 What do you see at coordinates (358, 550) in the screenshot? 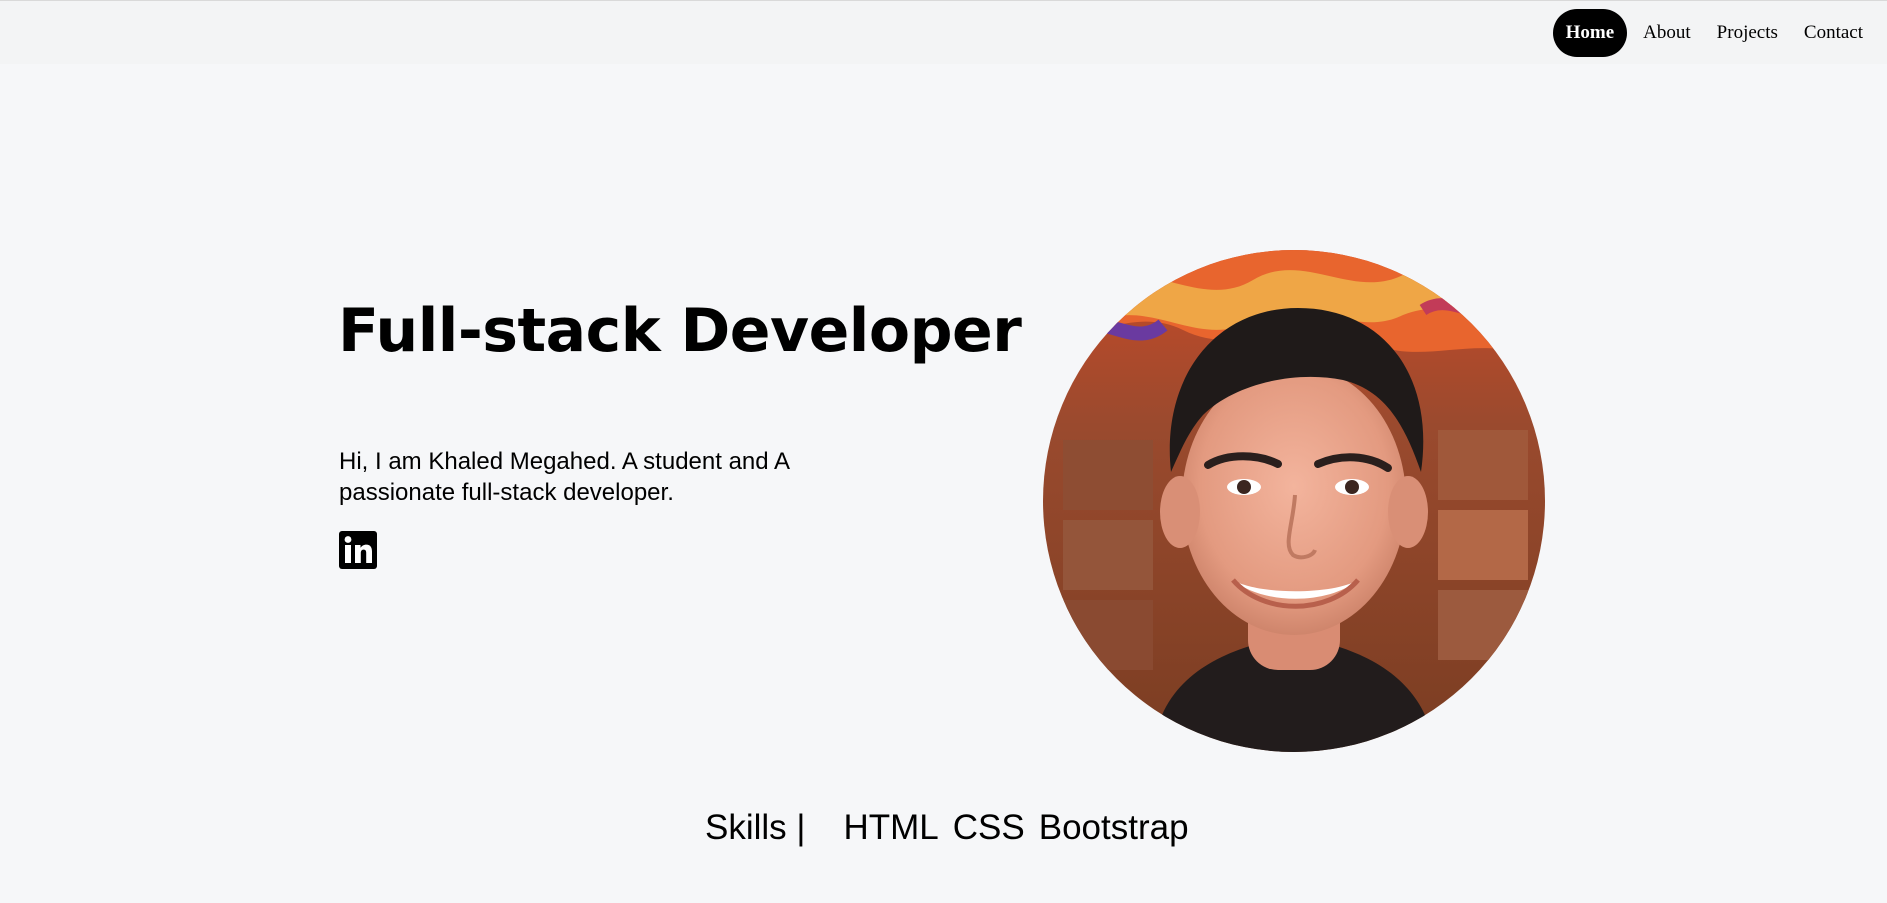
I see `linkedin-icon` at bounding box center [358, 550].